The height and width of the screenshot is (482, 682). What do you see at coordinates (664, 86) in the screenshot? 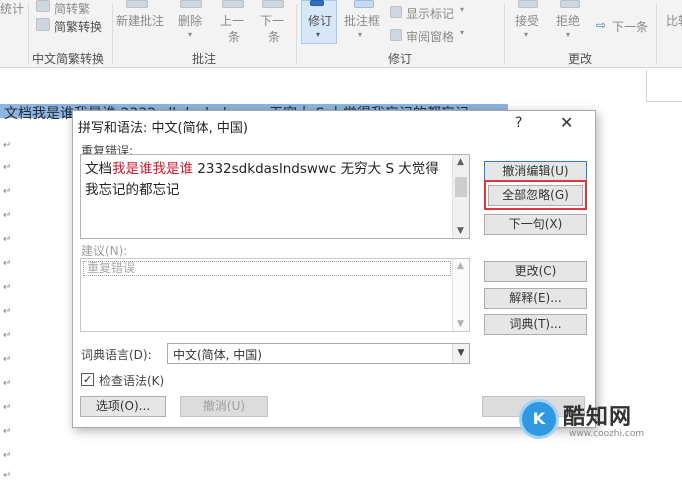
I see `right-margin-marker` at bounding box center [664, 86].